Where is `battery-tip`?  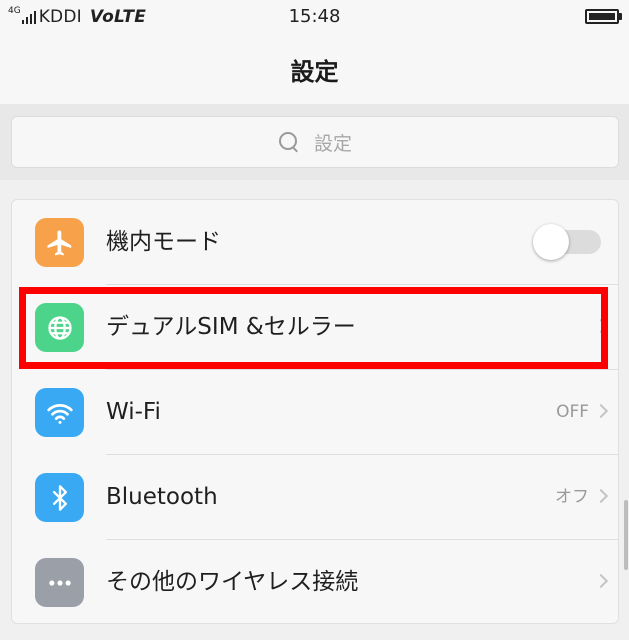
battery-tip is located at coordinates (620, 16).